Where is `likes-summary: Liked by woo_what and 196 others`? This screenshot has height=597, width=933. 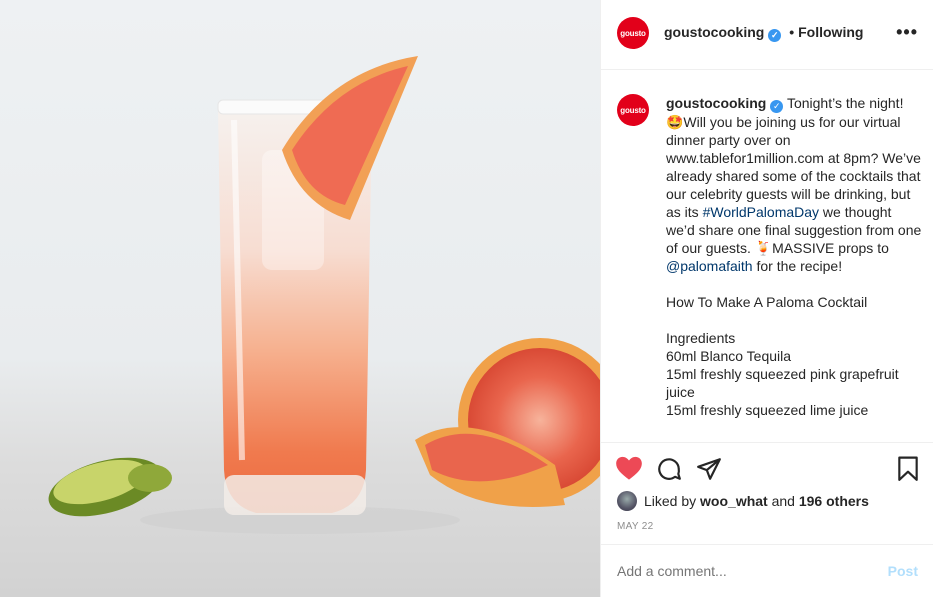
likes-summary: Liked by woo_what and 196 others is located at coordinates (743, 501).